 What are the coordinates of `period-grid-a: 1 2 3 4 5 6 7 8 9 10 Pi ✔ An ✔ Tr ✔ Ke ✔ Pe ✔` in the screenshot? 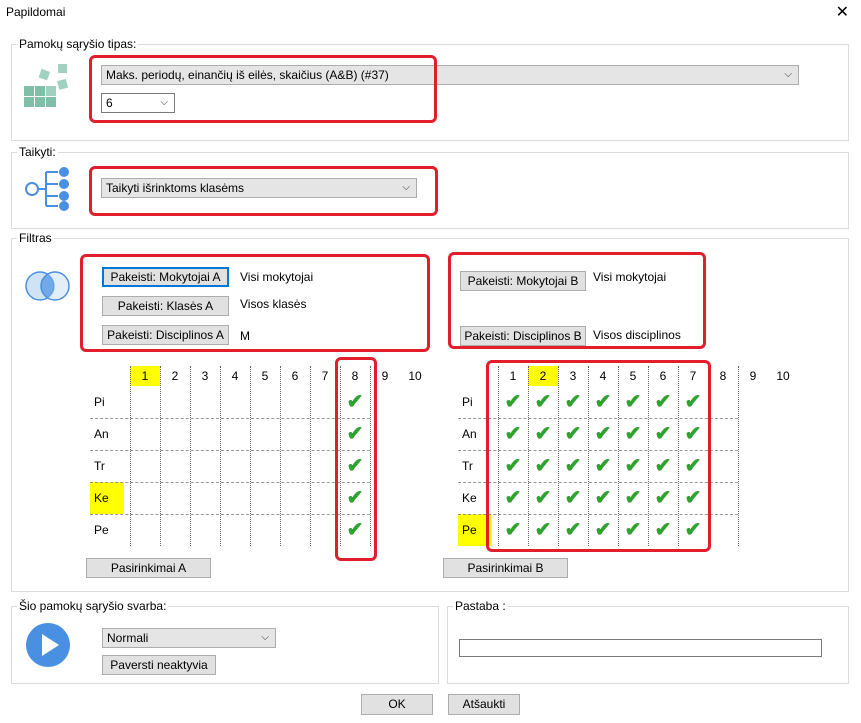 It's located at (260, 456).